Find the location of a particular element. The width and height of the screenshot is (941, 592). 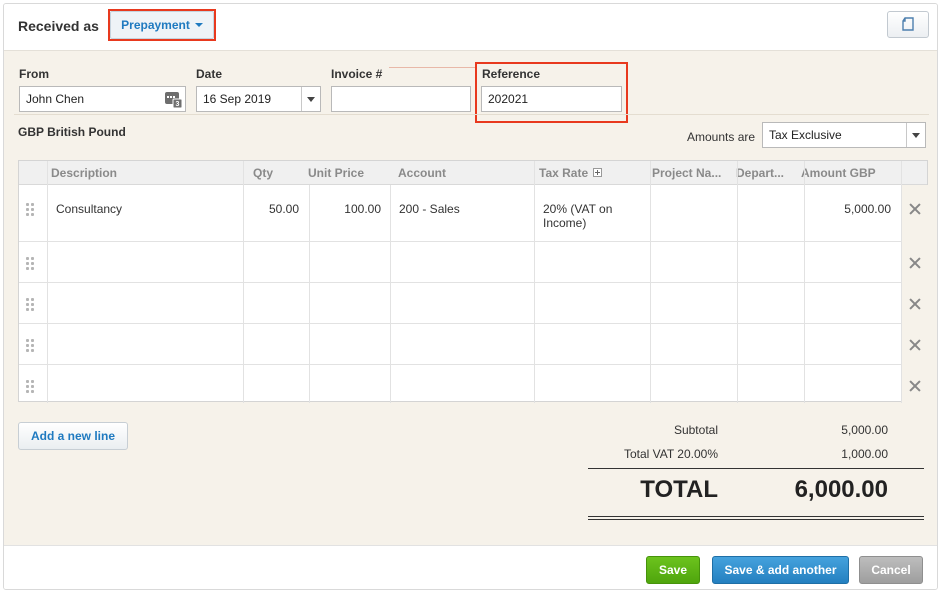

amounts-are-select: Tax Exclusive is located at coordinates (844, 135).